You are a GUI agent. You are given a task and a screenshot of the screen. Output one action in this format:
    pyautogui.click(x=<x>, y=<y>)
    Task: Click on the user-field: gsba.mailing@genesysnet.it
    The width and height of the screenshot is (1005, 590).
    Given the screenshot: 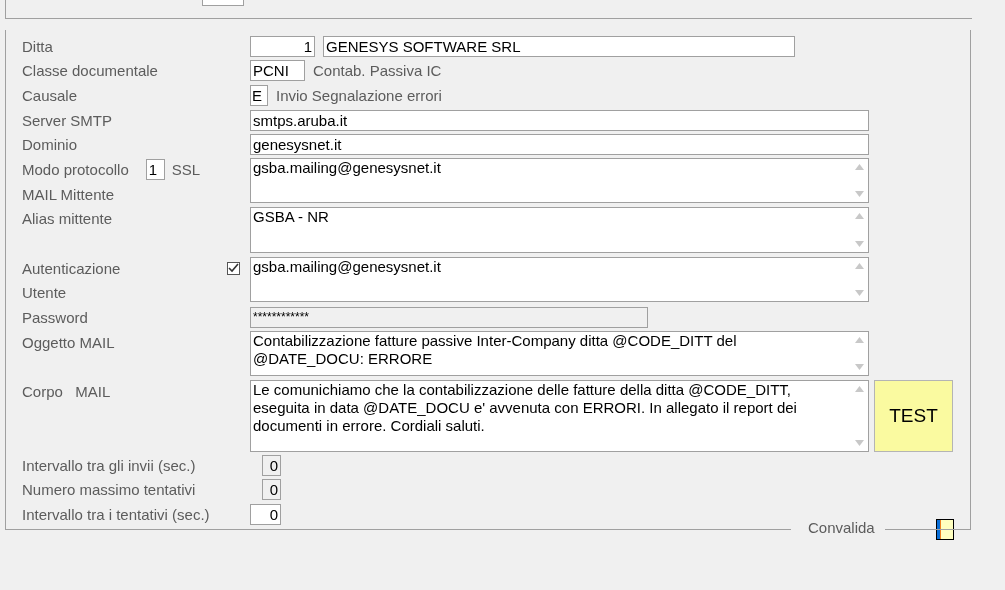 What is the action you would take?
    pyautogui.click(x=559, y=279)
    